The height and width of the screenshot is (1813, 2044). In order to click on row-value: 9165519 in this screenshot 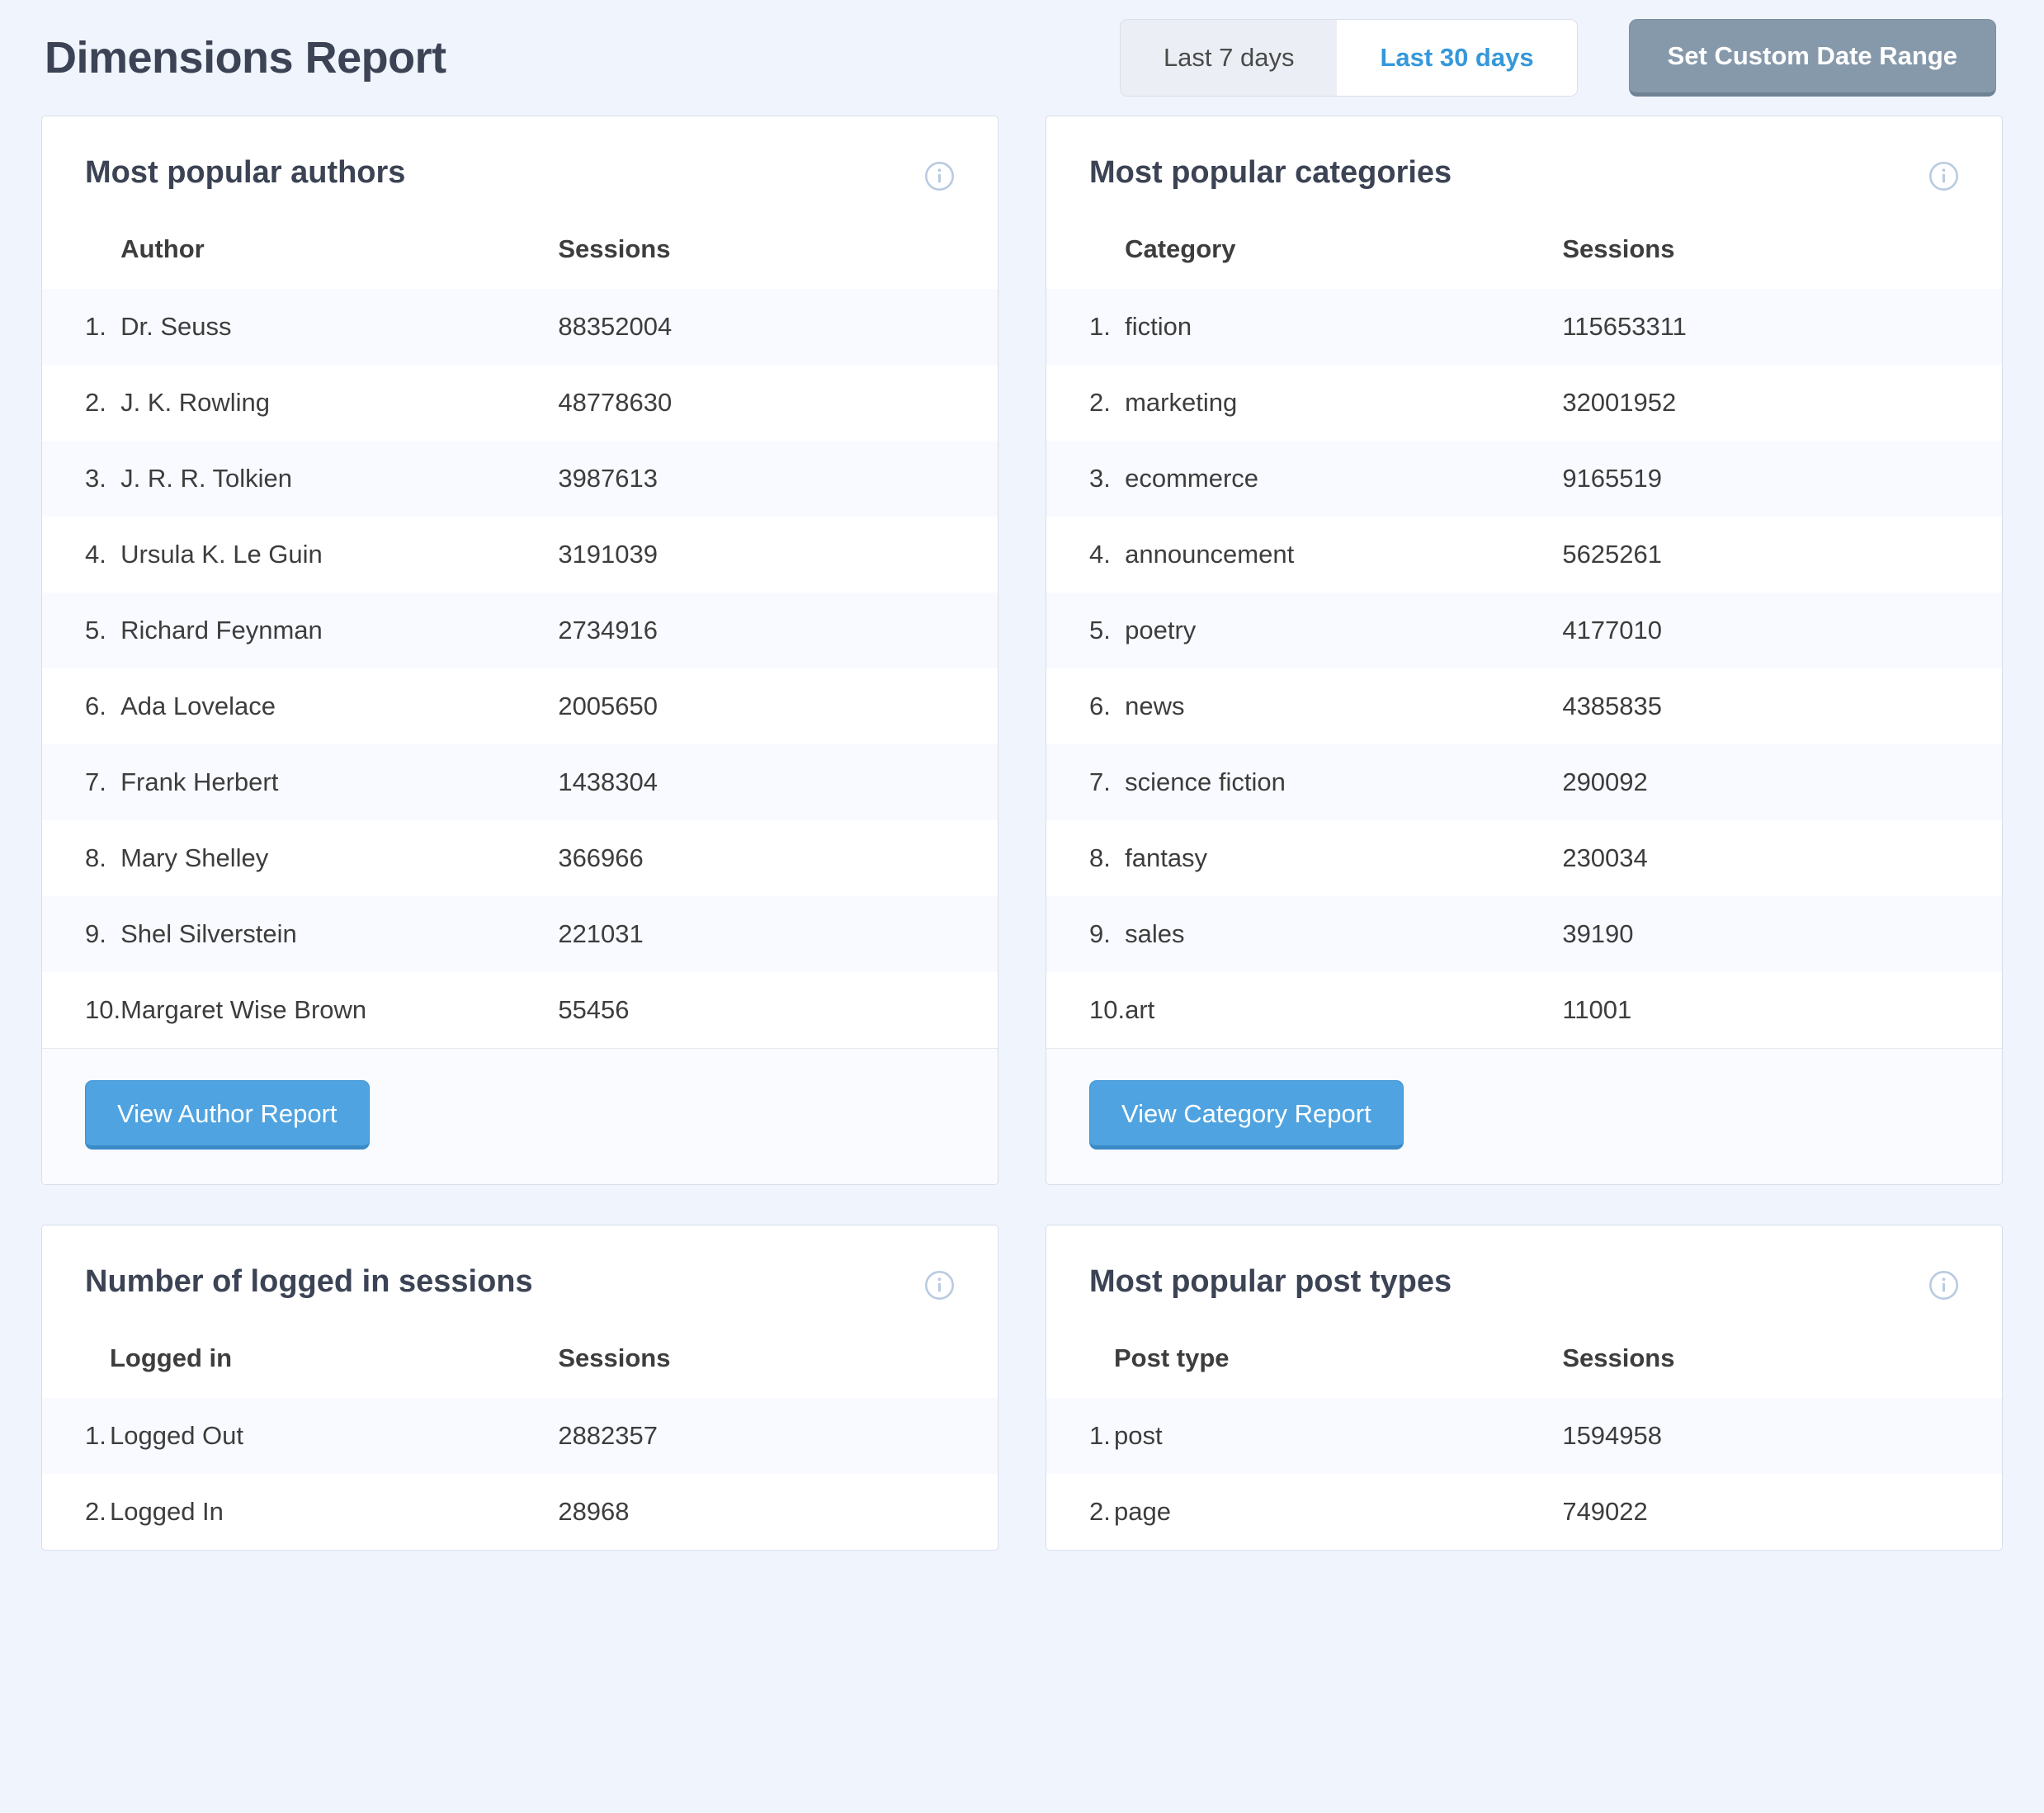, I will do `click(1782, 479)`.